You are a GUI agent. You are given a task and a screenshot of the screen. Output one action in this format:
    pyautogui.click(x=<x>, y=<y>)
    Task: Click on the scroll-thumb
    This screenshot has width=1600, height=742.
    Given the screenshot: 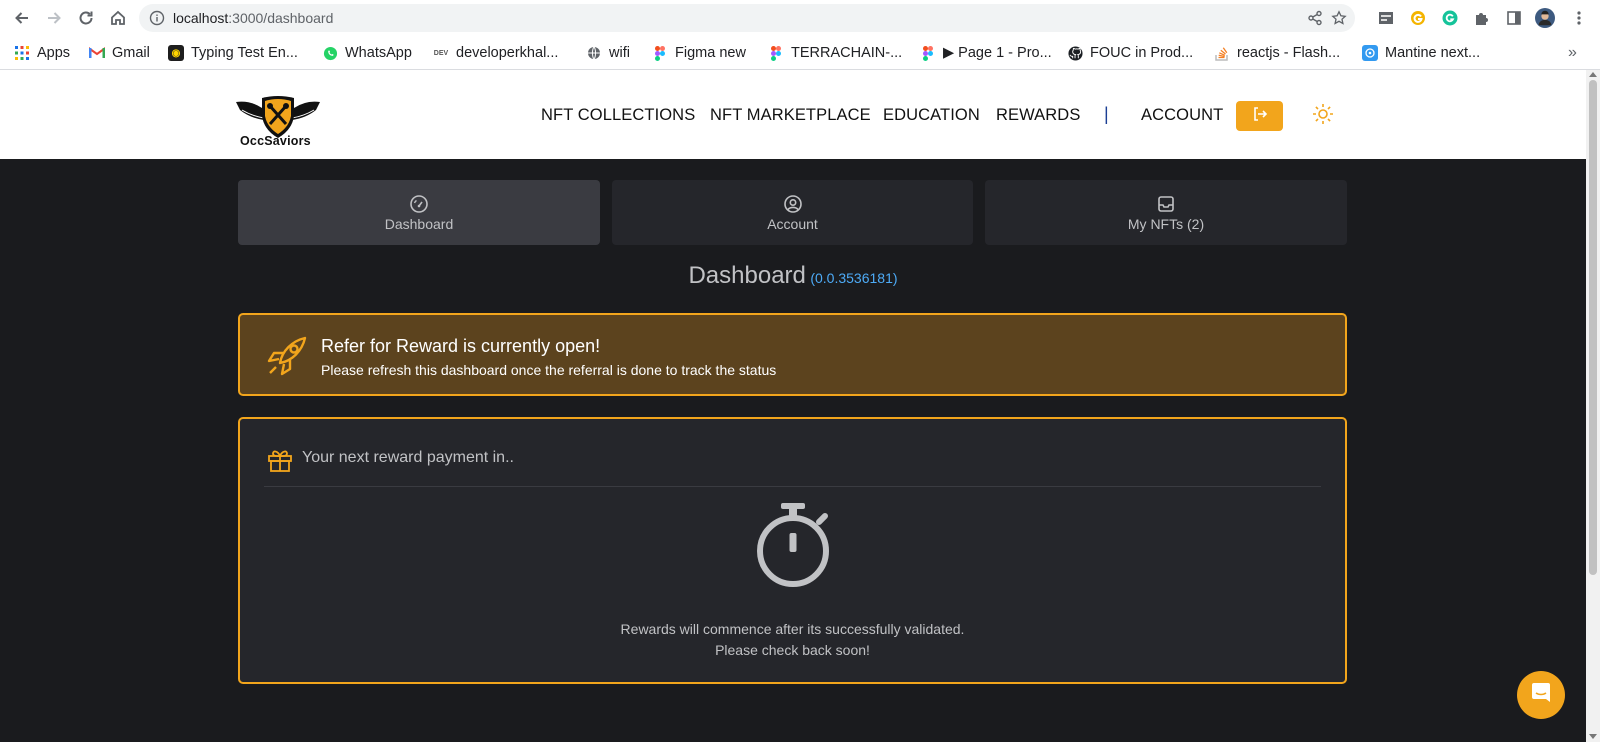 What is the action you would take?
    pyautogui.click(x=1593, y=327)
    